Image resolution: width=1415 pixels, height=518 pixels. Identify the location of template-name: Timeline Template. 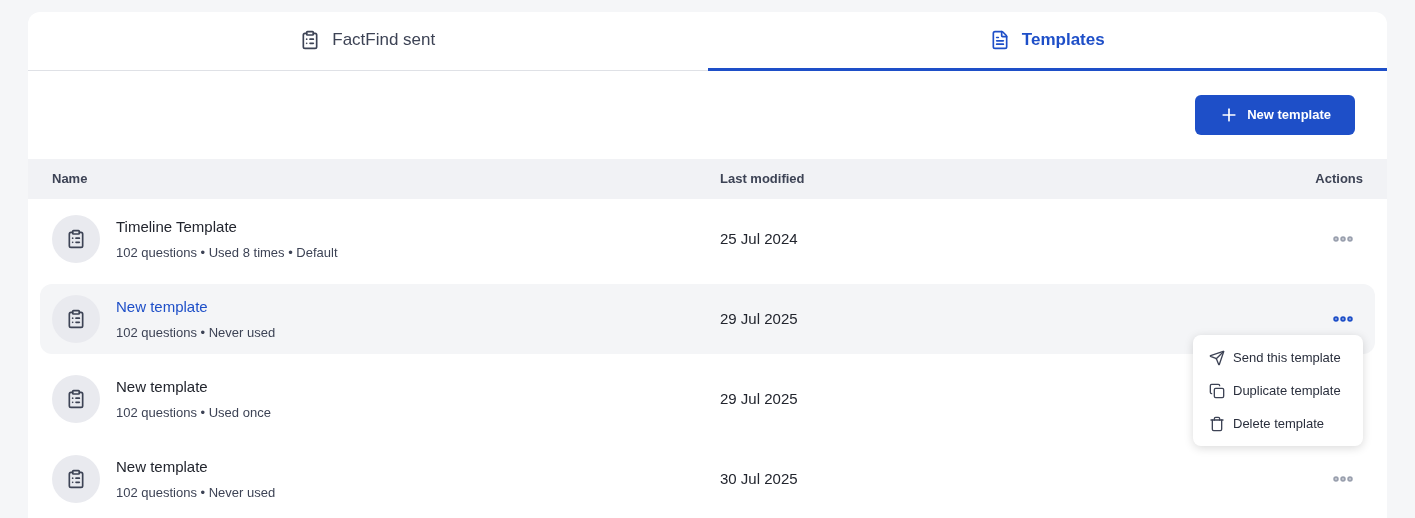
(418, 227).